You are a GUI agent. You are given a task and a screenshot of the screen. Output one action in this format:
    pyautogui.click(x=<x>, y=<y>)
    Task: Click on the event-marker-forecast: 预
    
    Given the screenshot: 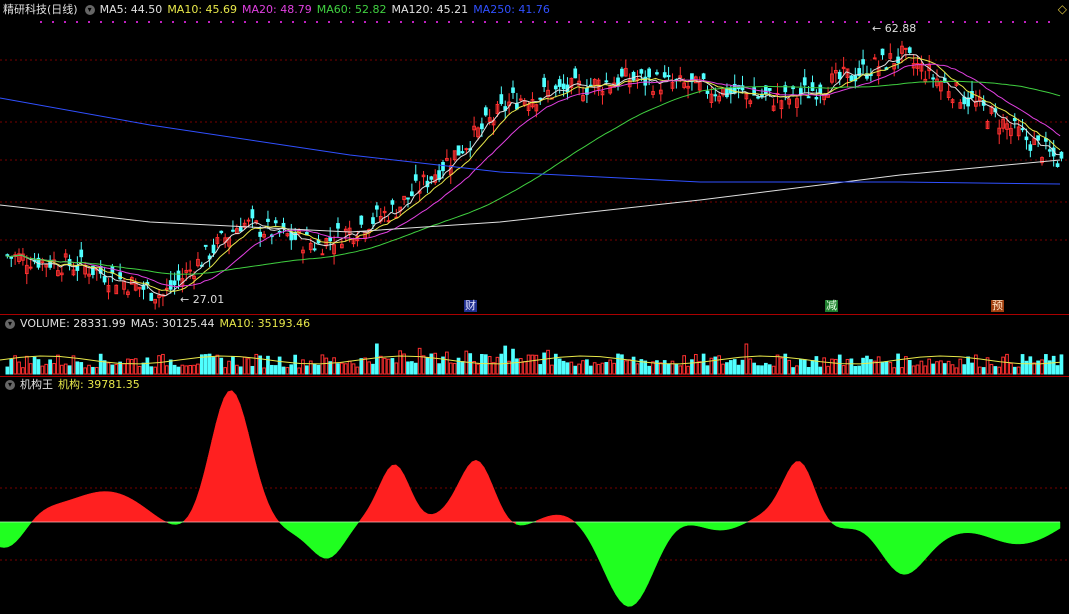 What is the action you would take?
    pyautogui.click(x=997, y=306)
    